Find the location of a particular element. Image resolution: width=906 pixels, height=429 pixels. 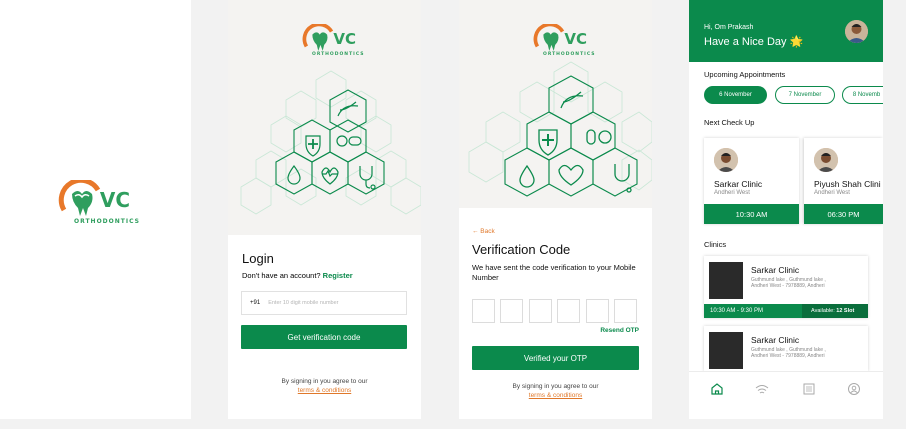

get-verification-button: Get verification code is located at coordinates (324, 337).